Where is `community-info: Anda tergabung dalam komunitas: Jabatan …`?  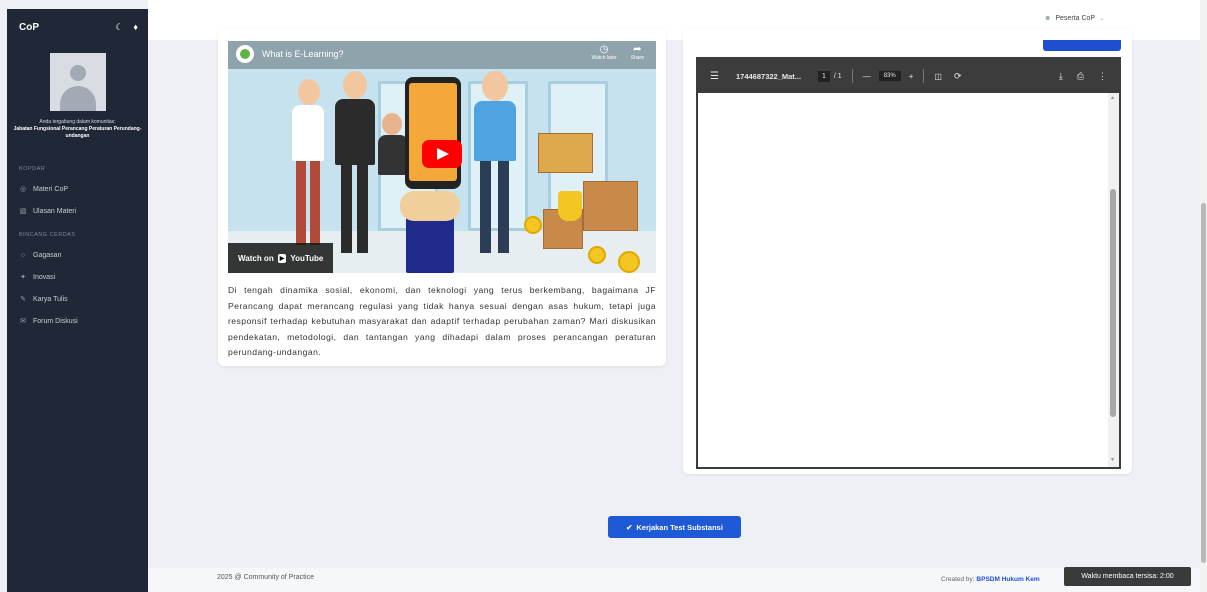
community-info: Anda tergabung dalam komunitas: Jabatan … is located at coordinates (77, 125).